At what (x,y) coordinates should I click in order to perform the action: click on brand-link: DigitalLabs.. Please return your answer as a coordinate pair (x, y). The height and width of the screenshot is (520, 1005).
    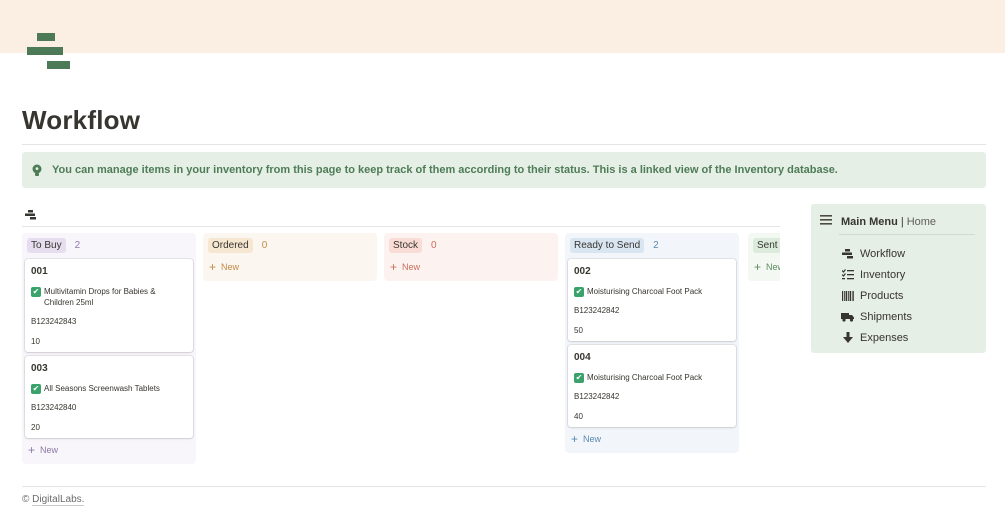
    Looking at the image, I should click on (58, 500).